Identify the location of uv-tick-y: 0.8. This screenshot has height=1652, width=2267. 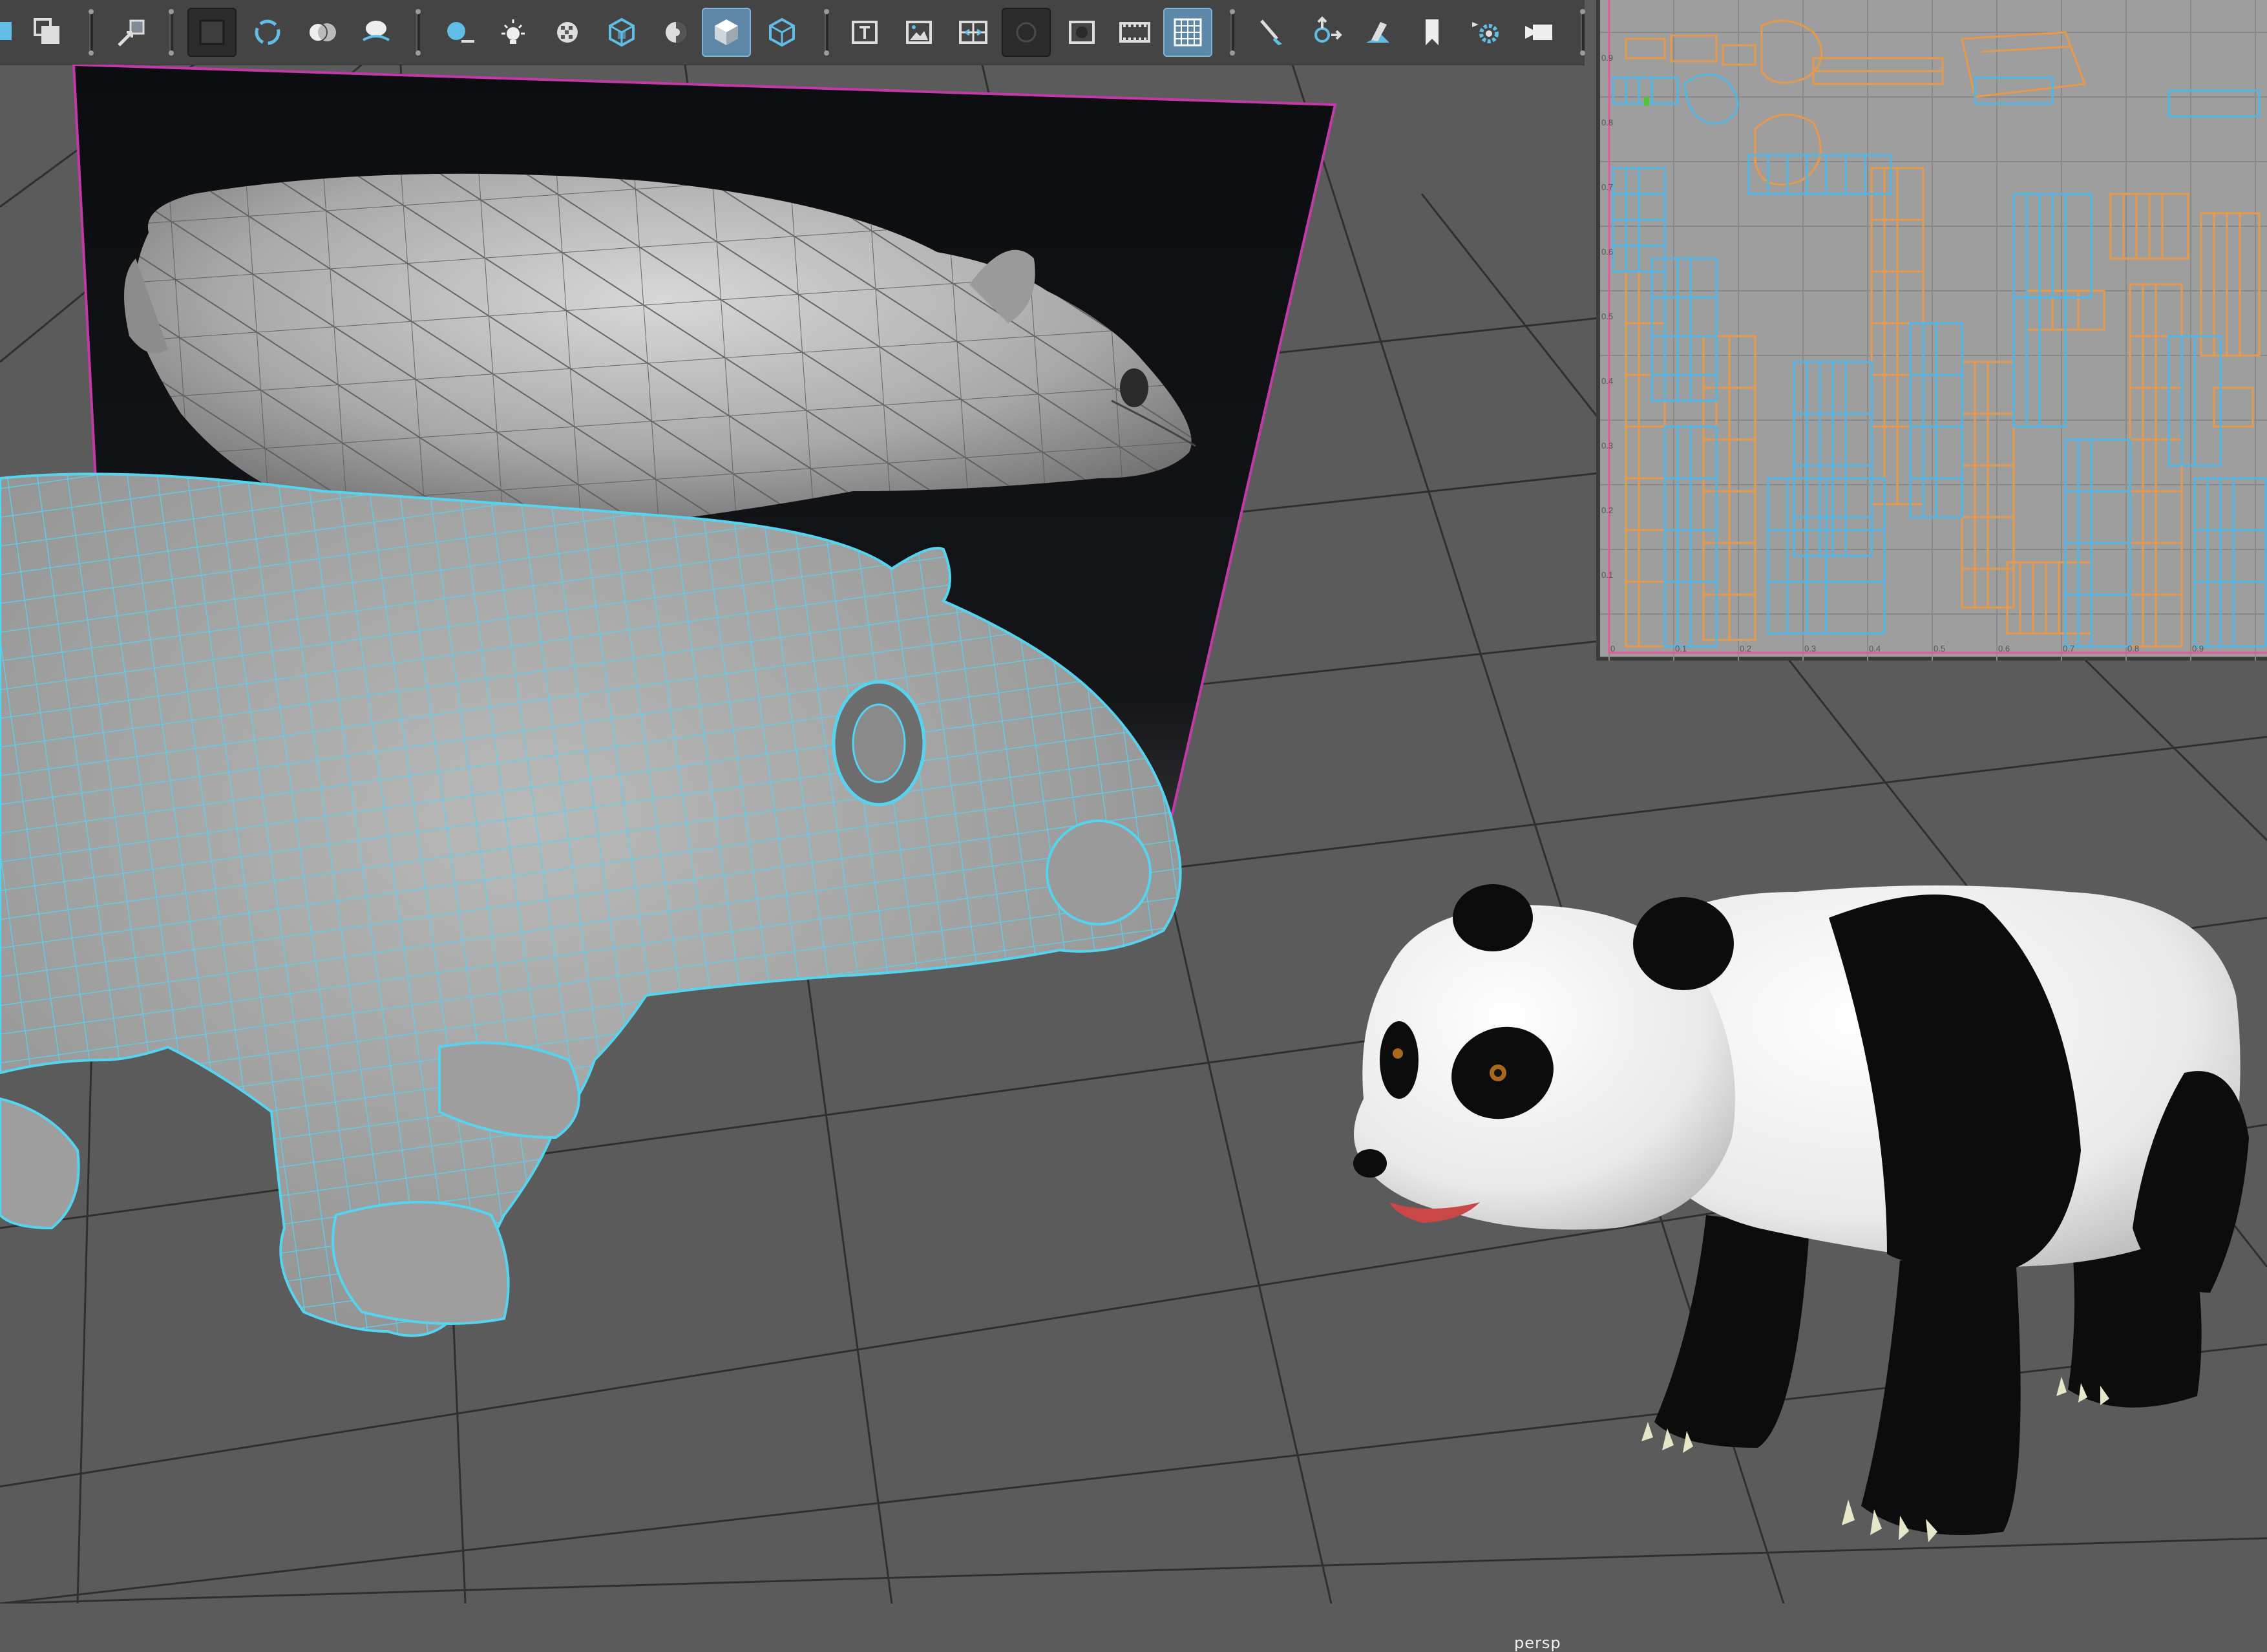
(1607, 122).